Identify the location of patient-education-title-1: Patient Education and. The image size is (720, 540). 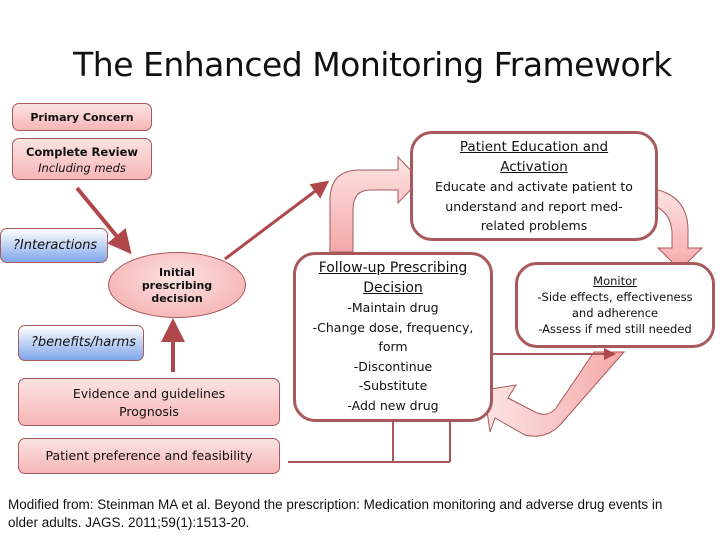
(534, 147).